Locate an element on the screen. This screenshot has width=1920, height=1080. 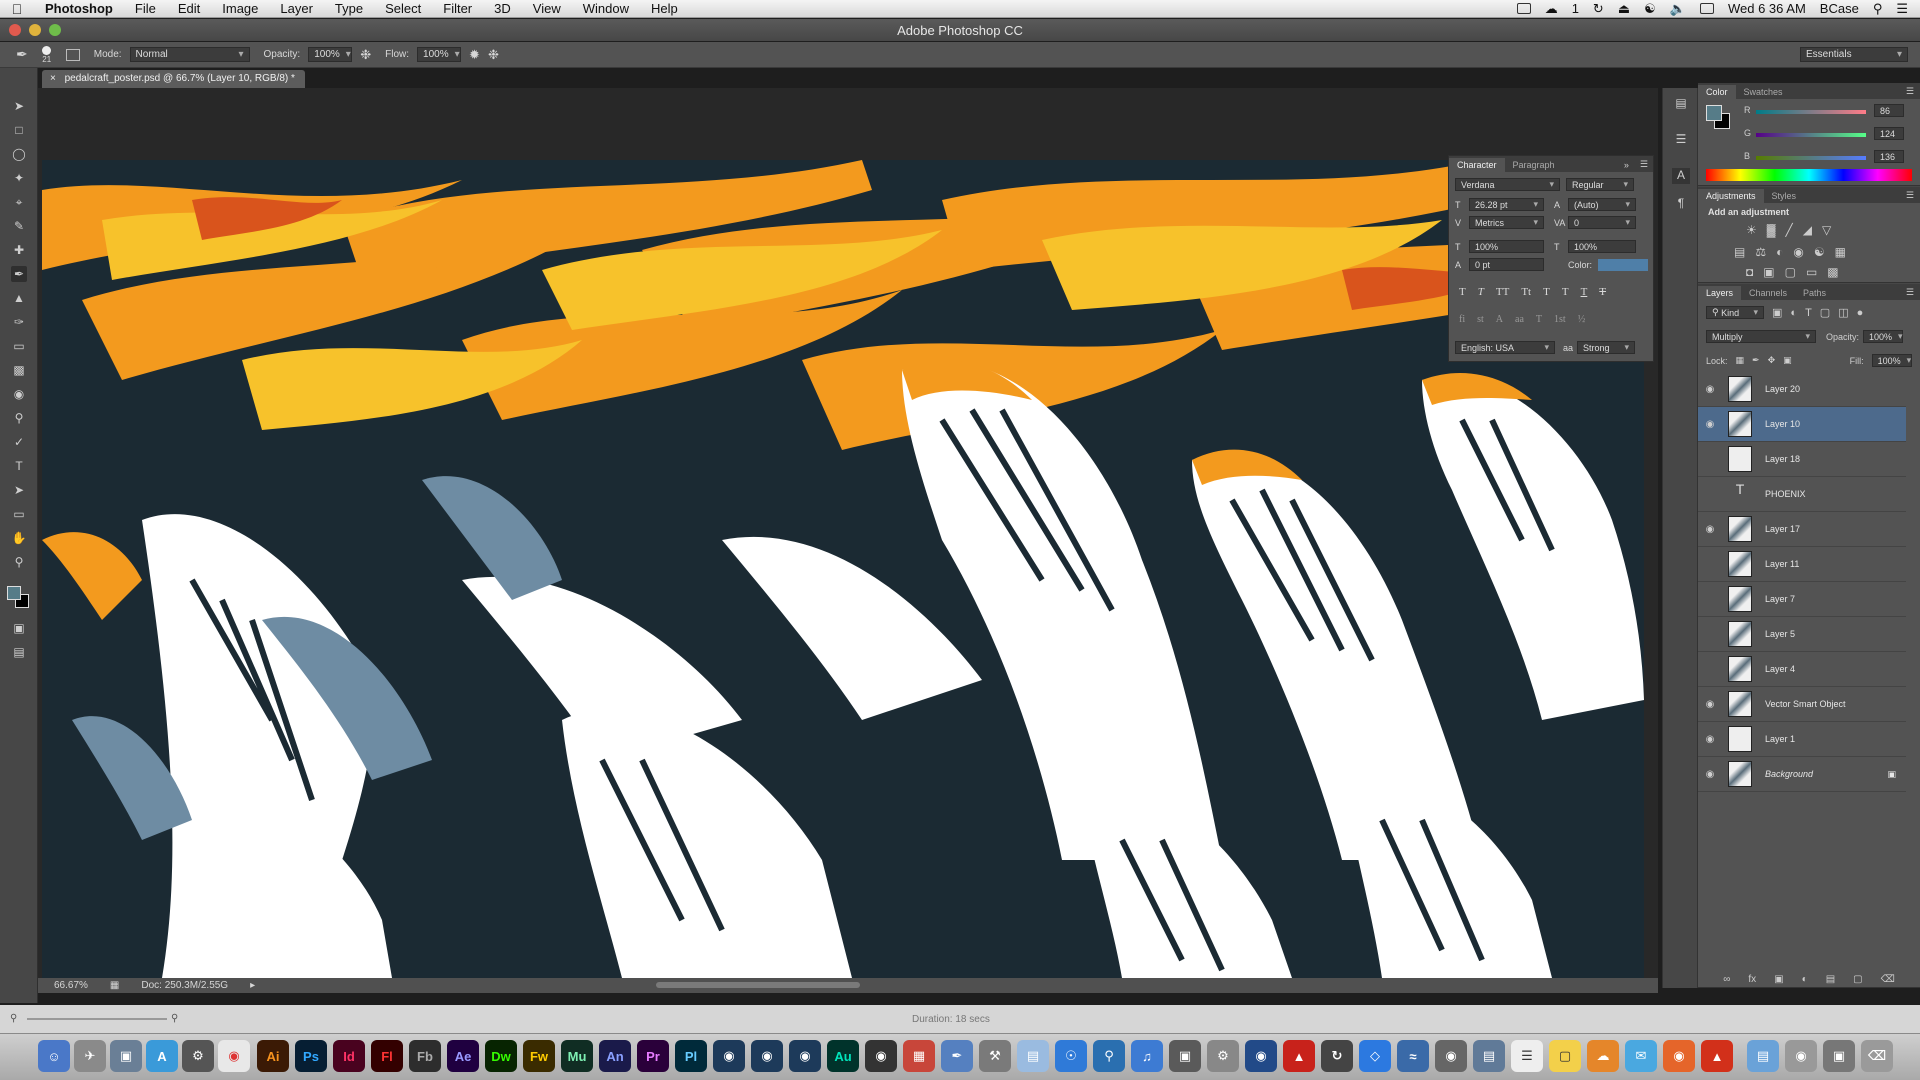
clone-stamp-tool-icon: ▲ is located at coordinates (19, 298).